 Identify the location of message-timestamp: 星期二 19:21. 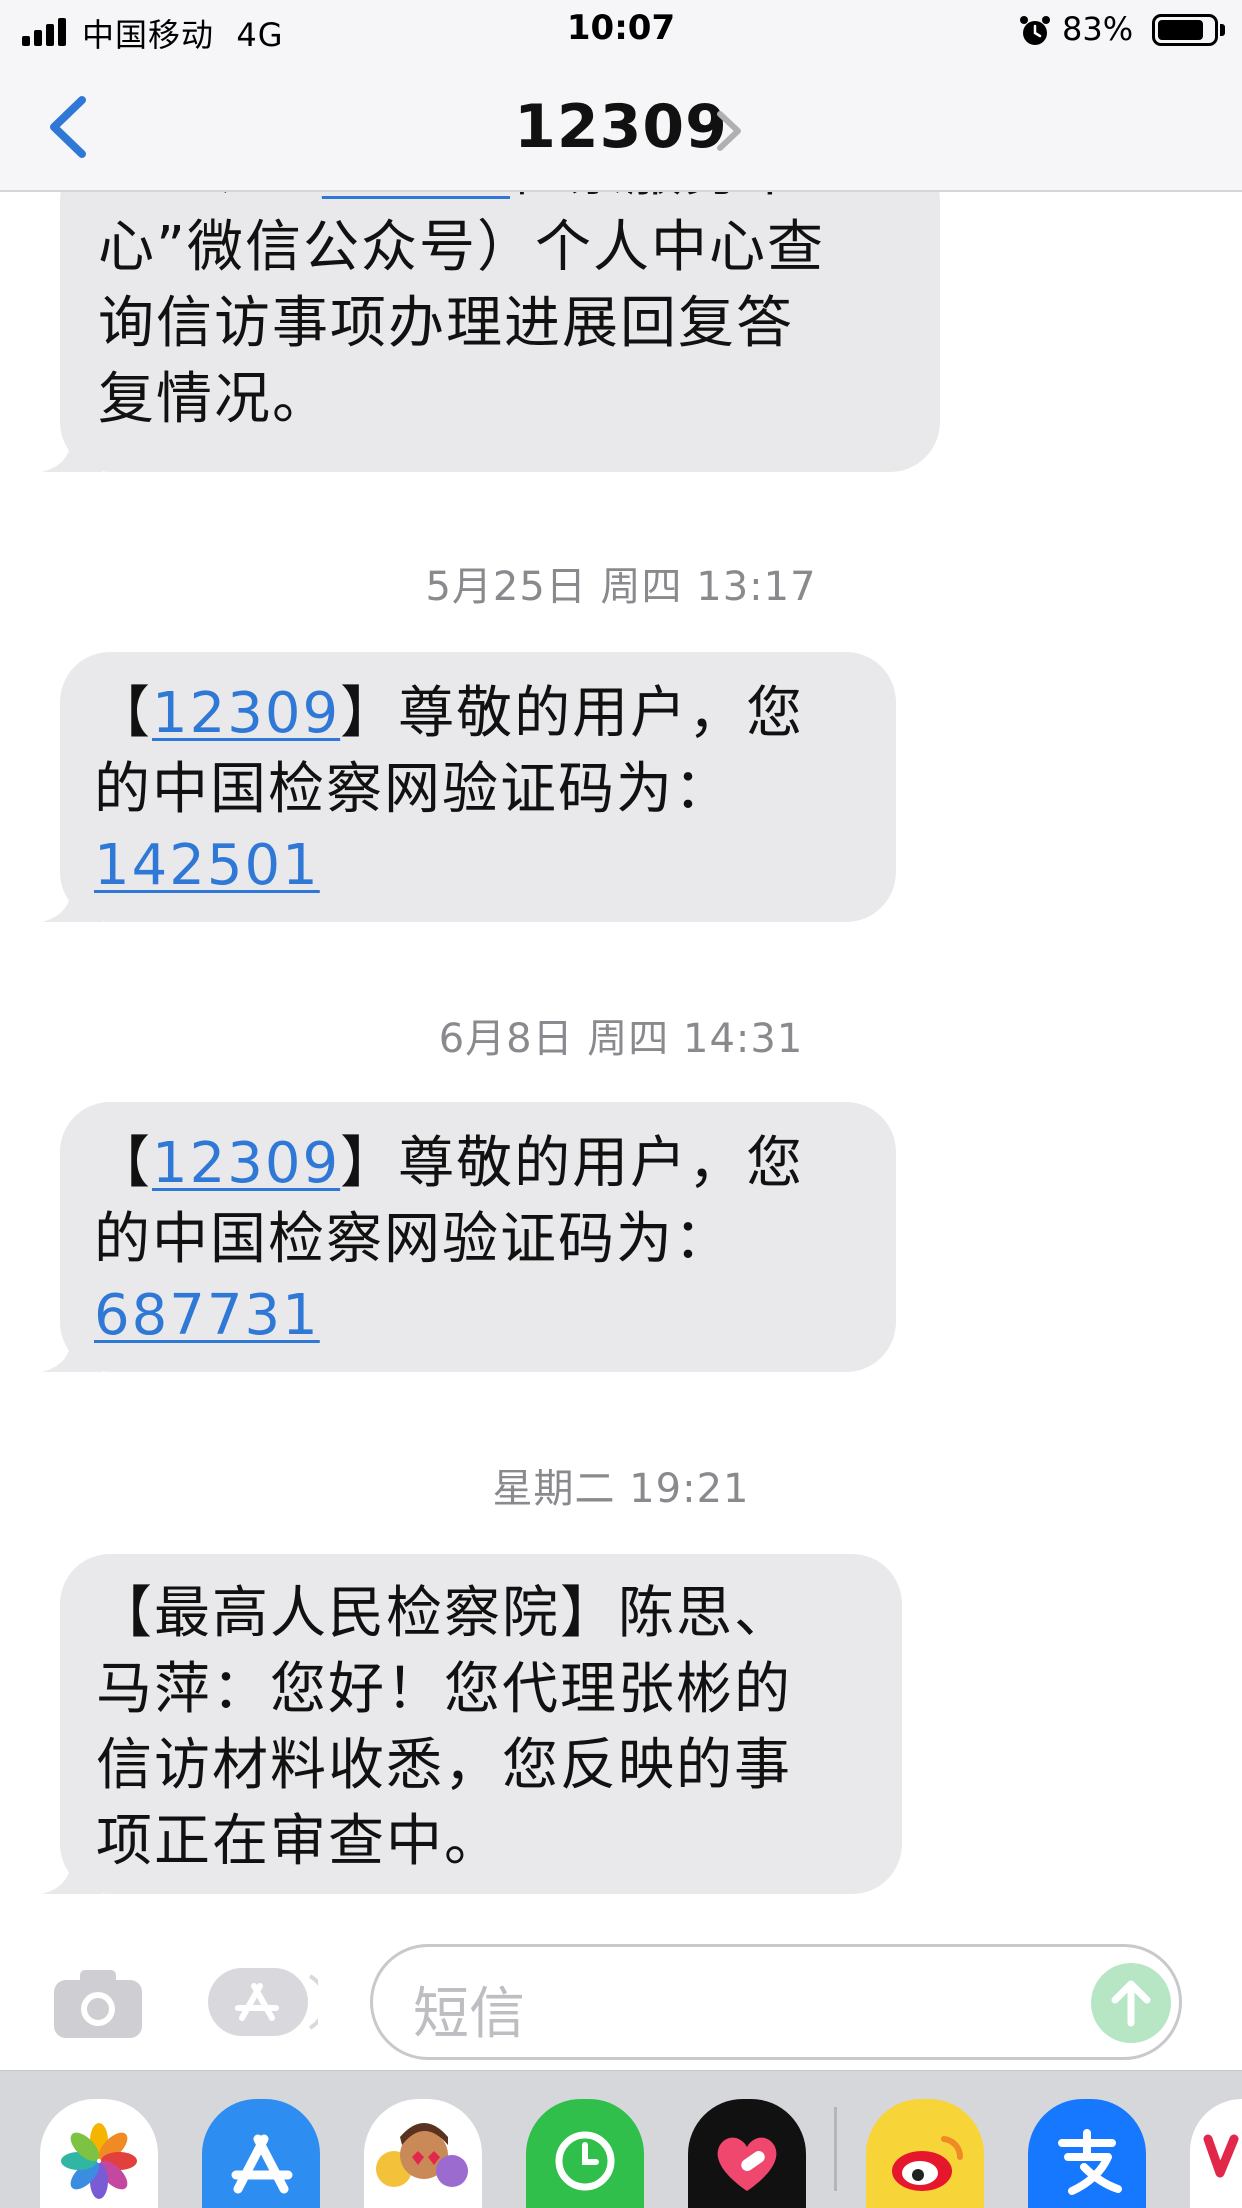
(621, 1489).